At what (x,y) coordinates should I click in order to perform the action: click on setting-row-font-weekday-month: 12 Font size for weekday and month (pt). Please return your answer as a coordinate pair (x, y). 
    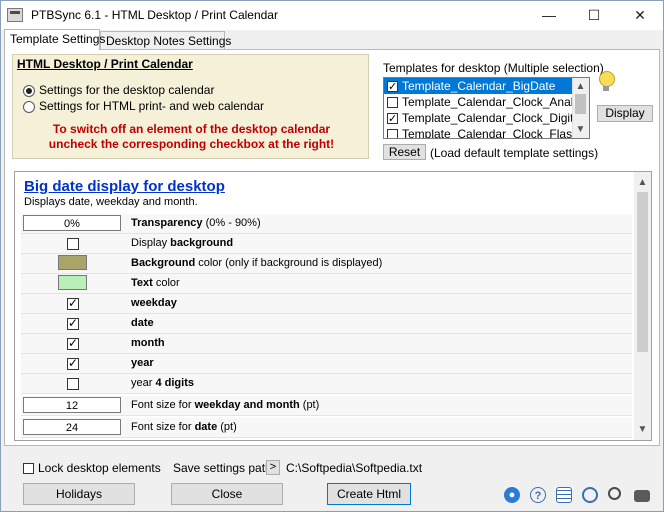
    Looking at the image, I should click on (326, 406).